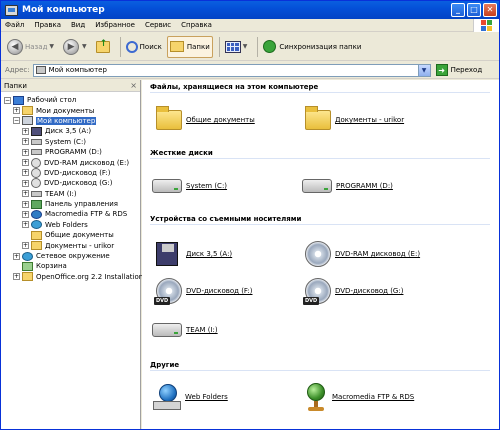 This screenshot has height=430, width=500. Describe the element at coordinates (70, 266) in the screenshot. I see `tree-item: Корзина` at that location.